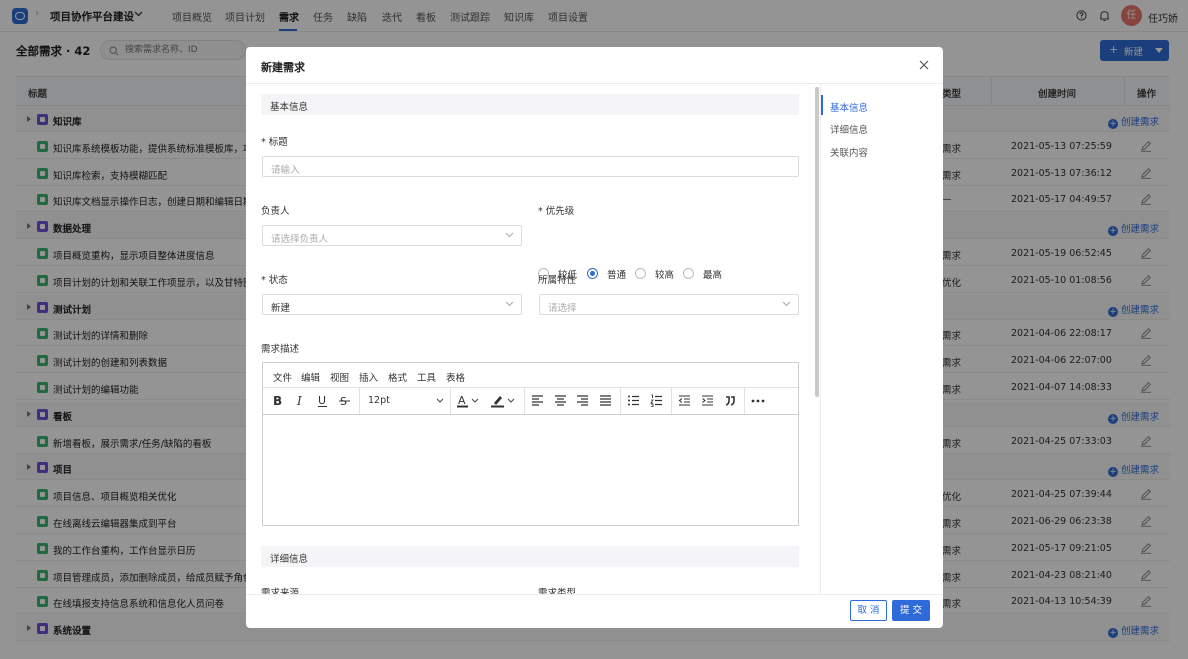 The height and width of the screenshot is (659, 1188). I want to click on bold-icon: B, so click(278, 401).